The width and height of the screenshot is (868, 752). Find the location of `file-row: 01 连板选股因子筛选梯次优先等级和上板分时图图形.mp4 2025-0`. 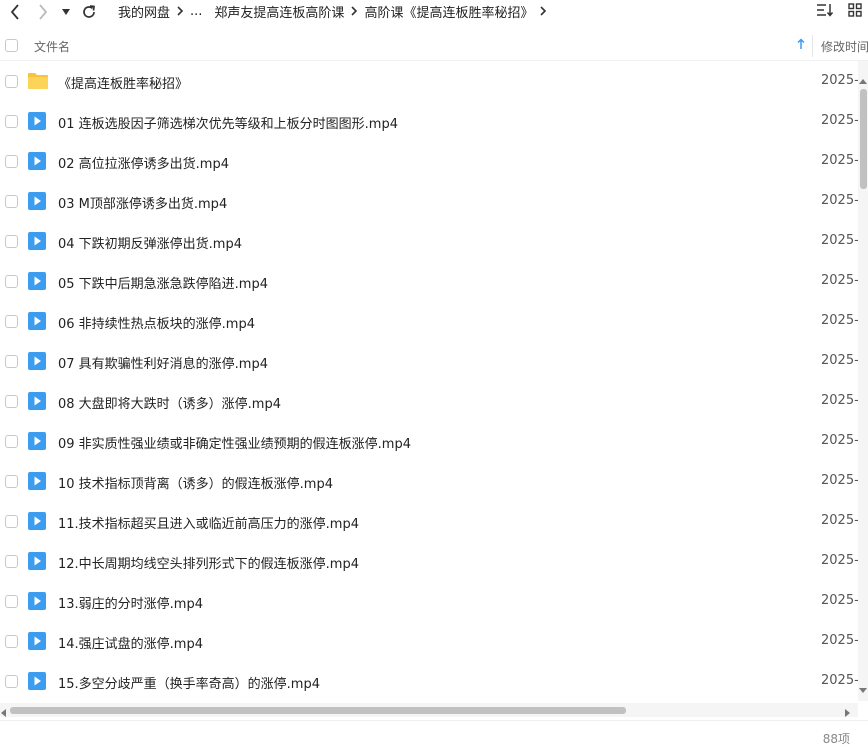

file-row: 01 连板选股因子筛选梯次优先等级和上板分时图图形.mp4 2025-0 is located at coordinates (429, 121).